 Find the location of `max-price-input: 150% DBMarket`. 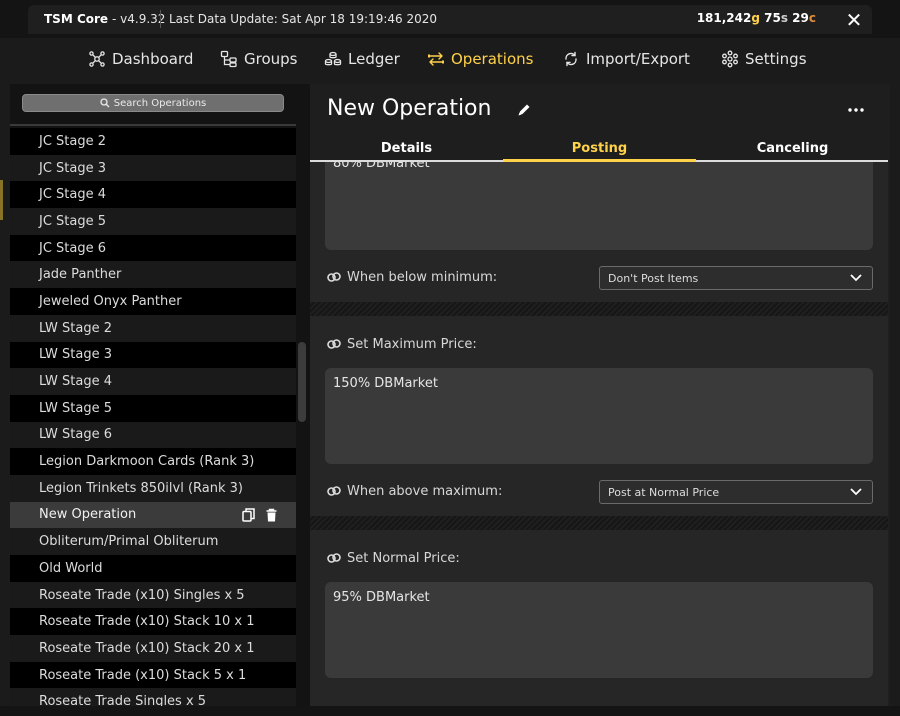

max-price-input: 150% DBMarket is located at coordinates (599, 416).